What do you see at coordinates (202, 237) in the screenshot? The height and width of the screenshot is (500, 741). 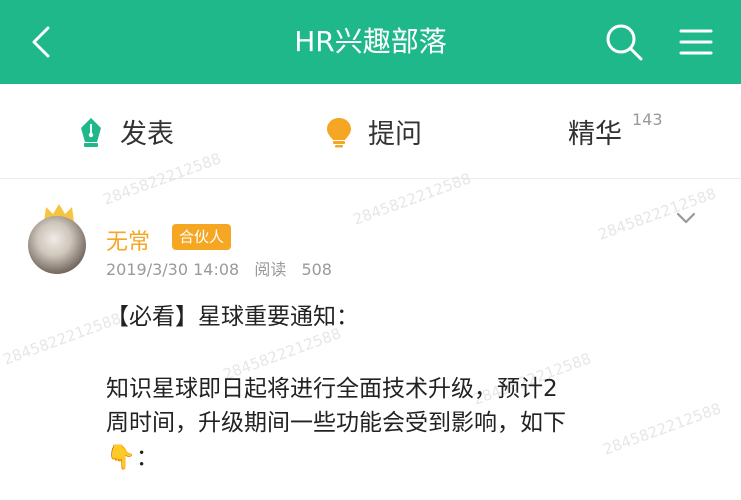 I see `role-badge: 合伙人` at bounding box center [202, 237].